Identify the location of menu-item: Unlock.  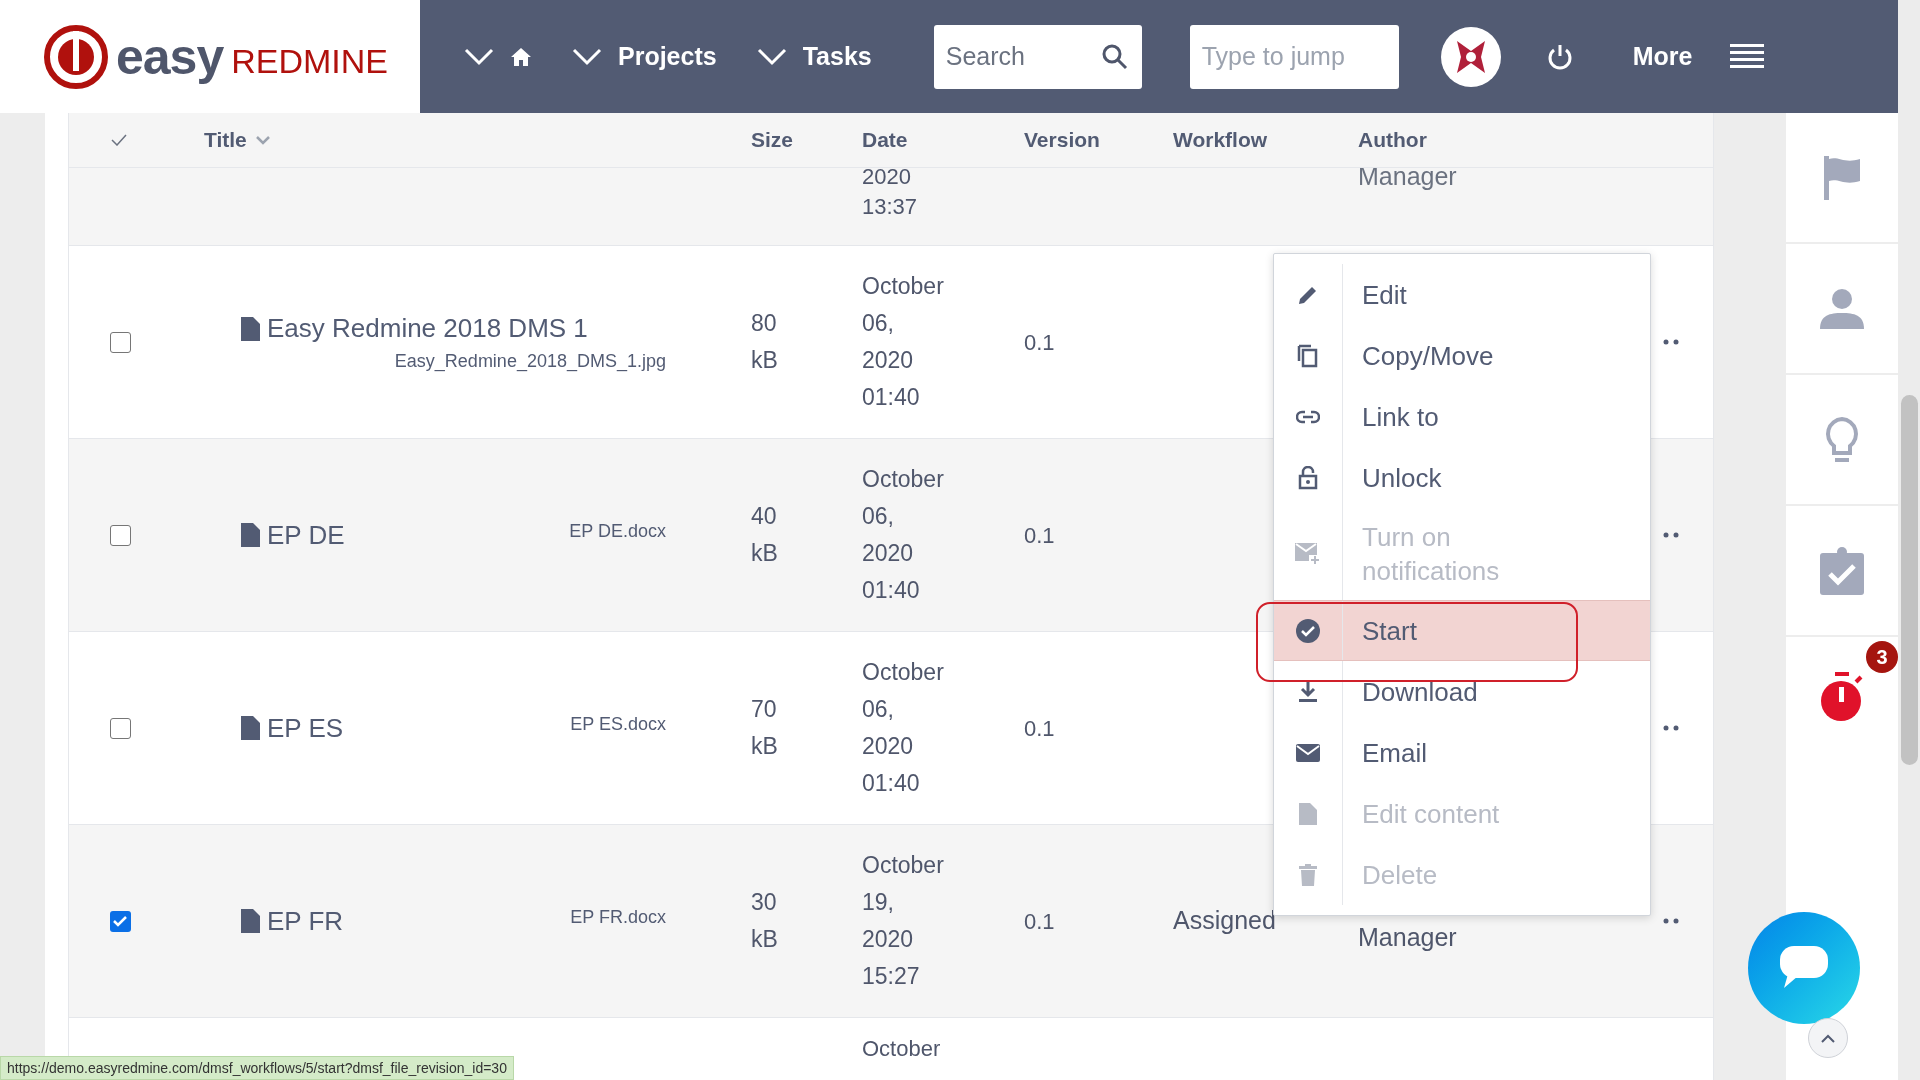
(1462, 477).